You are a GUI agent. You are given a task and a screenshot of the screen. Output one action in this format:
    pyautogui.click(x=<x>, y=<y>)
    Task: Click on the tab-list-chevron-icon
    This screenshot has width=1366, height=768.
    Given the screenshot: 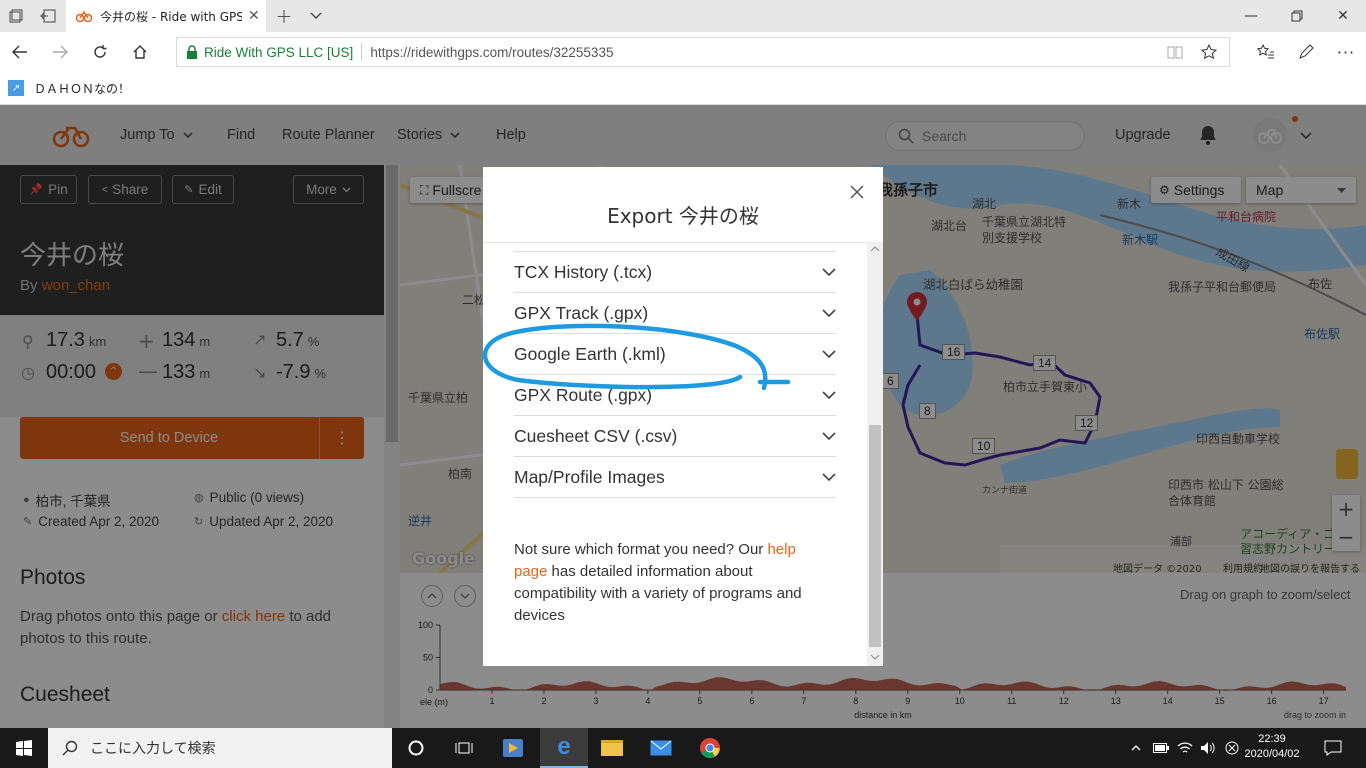 What is the action you would take?
    pyautogui.click(x=316, y=16)
    